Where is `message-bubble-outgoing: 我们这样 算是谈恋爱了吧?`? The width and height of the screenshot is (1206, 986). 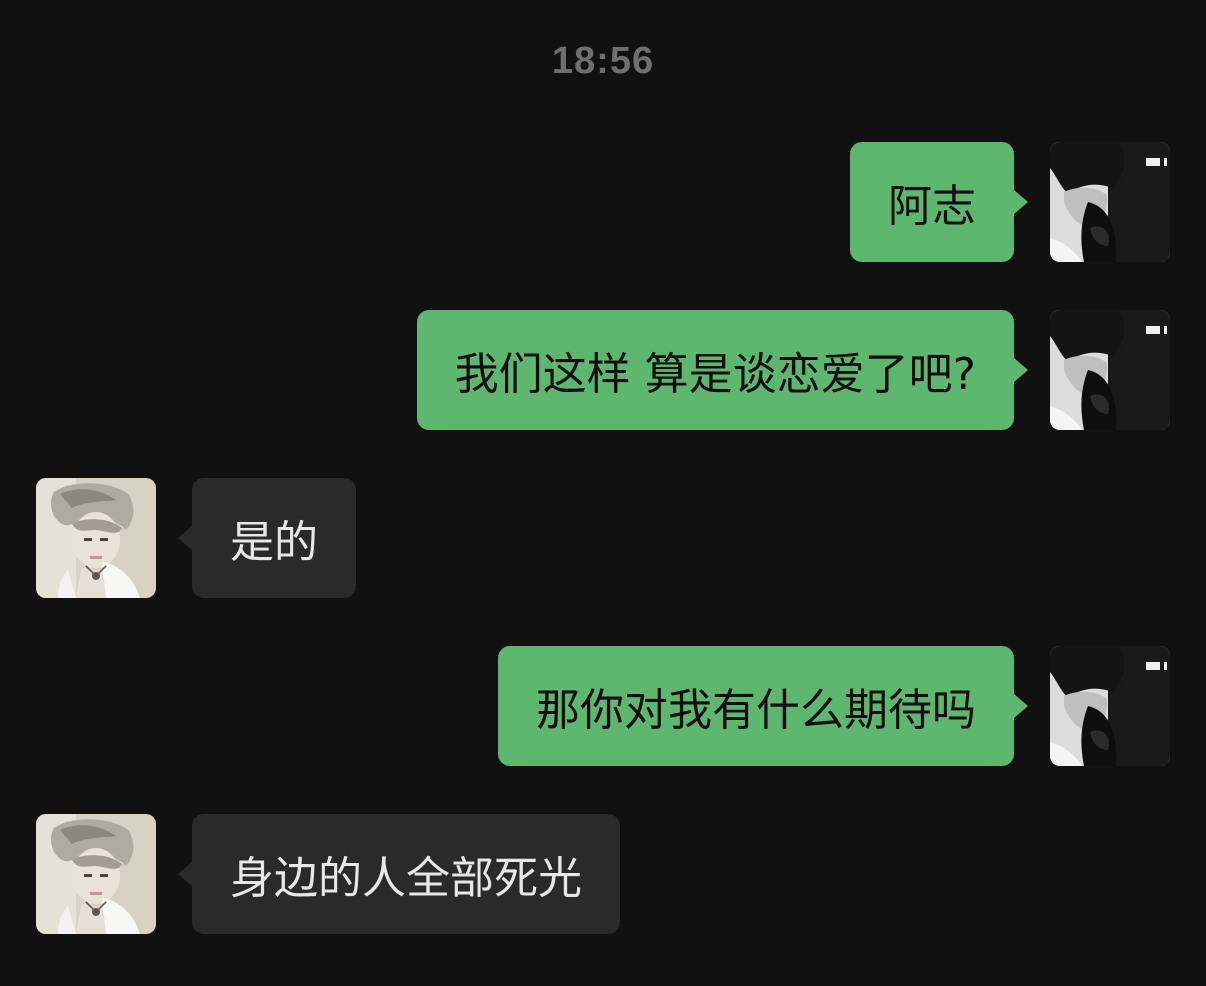
message-bubble-outgoing: 我们这样 算是谈恋爱了吧? is located at coordinates (715, 370).